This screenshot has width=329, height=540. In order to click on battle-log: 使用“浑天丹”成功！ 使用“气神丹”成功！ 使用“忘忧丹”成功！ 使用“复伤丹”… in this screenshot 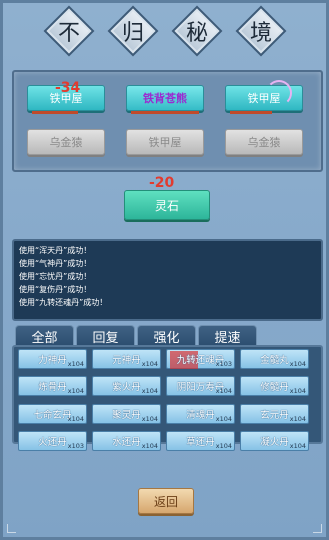, I will do `click(167, 280)`.